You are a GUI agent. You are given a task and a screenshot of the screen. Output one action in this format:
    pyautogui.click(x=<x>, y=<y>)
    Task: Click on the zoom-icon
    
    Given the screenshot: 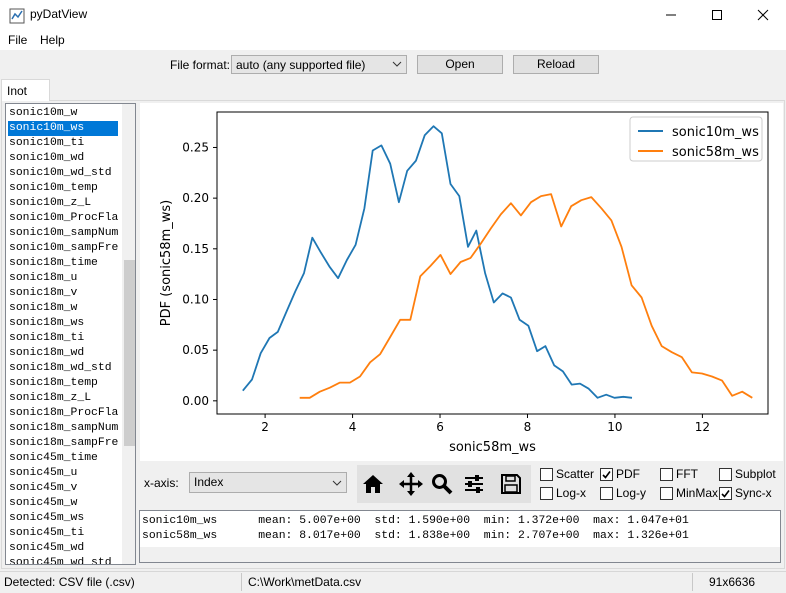 What is the action you would take?
    pyautogui.click(x=442, y=484)
    